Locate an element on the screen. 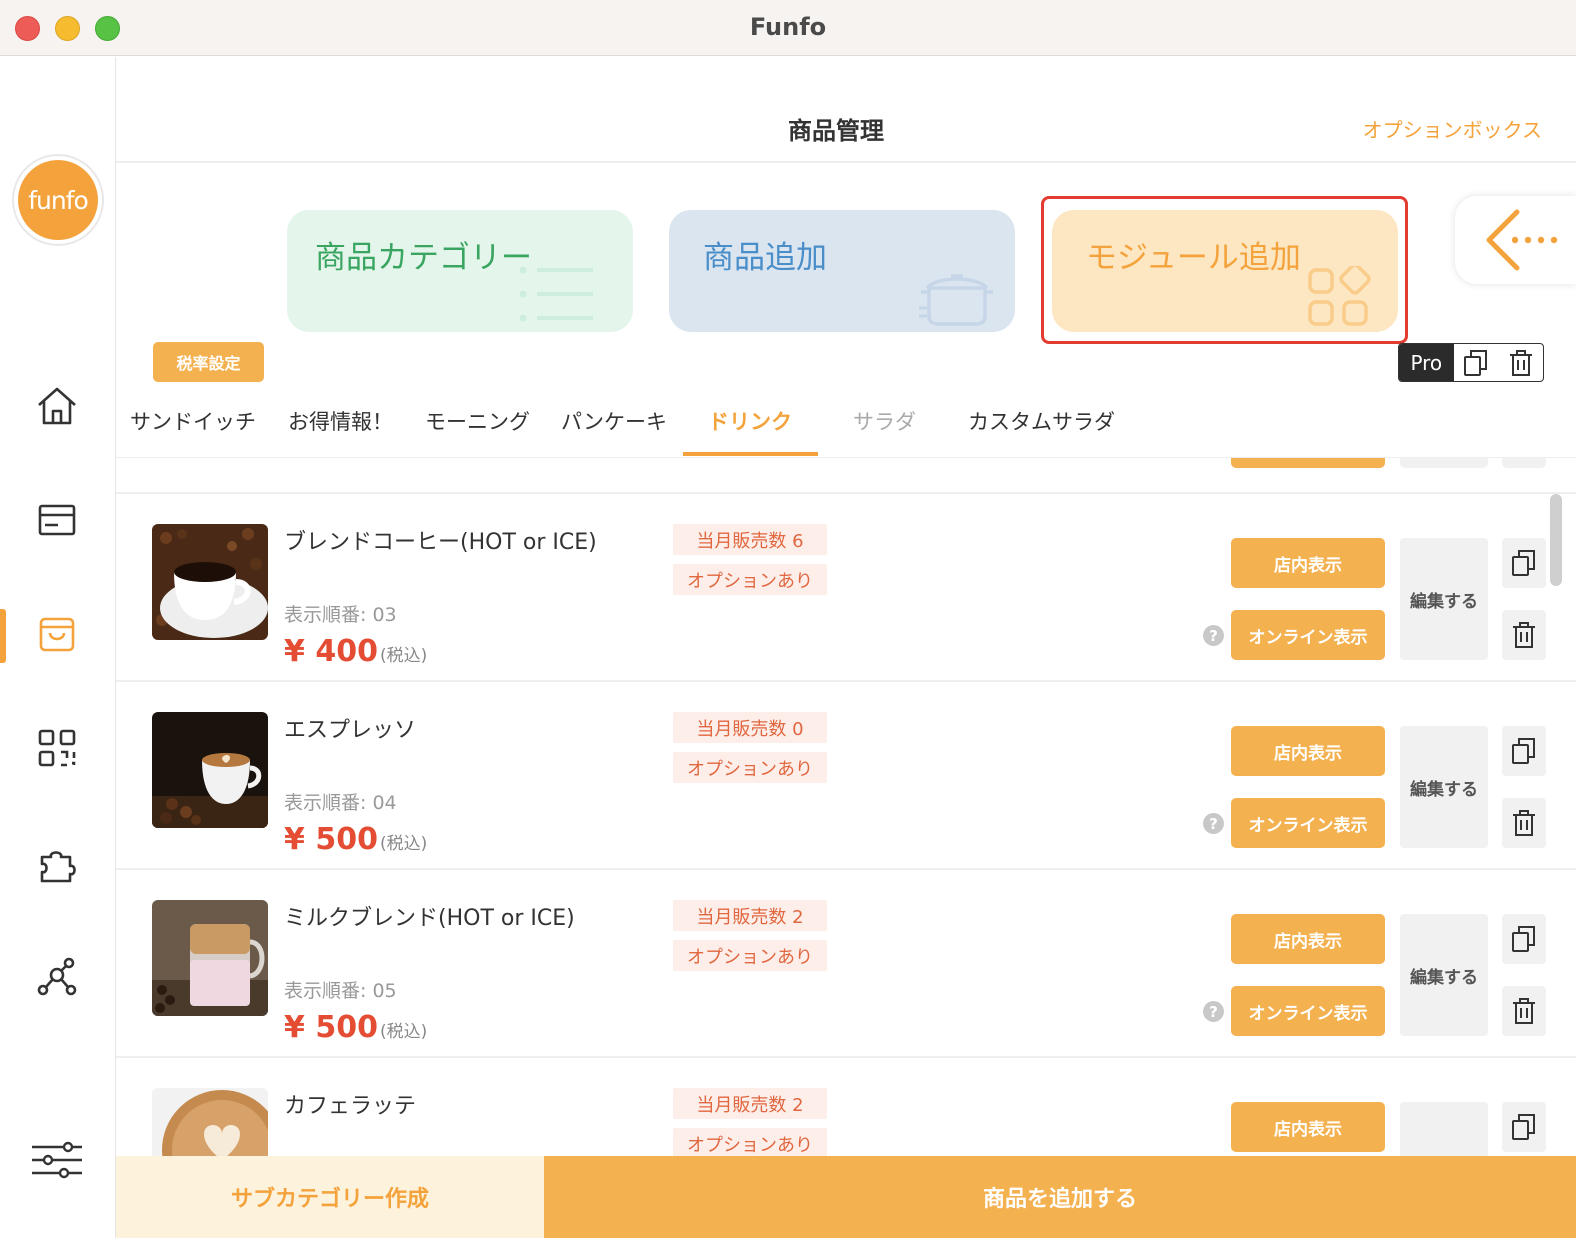 The image size is (1576, 1238). highlight-box is located at coordinates (1224, 270).